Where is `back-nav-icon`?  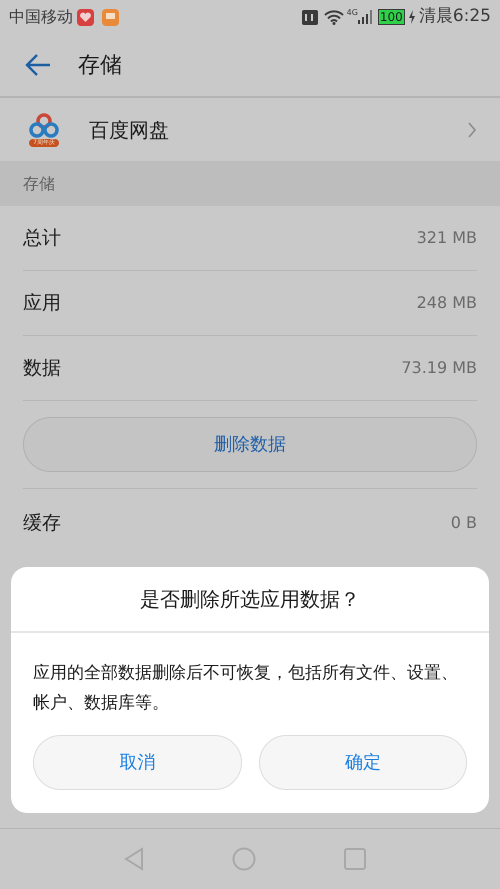
back-nav-icon is located at coordinates (134, 859).